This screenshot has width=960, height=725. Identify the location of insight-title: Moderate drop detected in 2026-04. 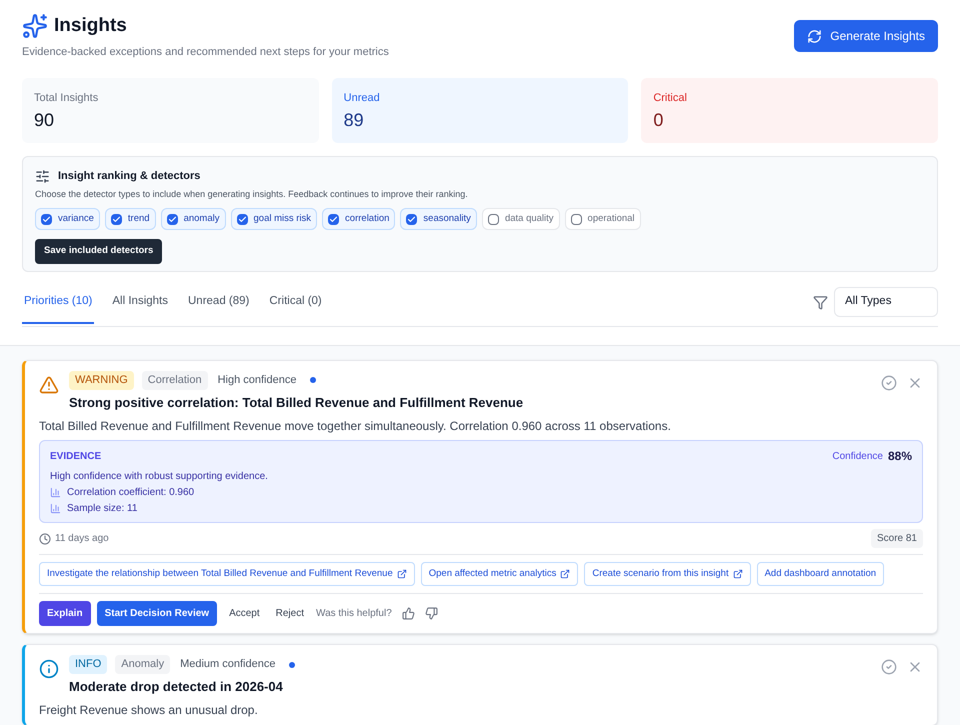
(176, 687).